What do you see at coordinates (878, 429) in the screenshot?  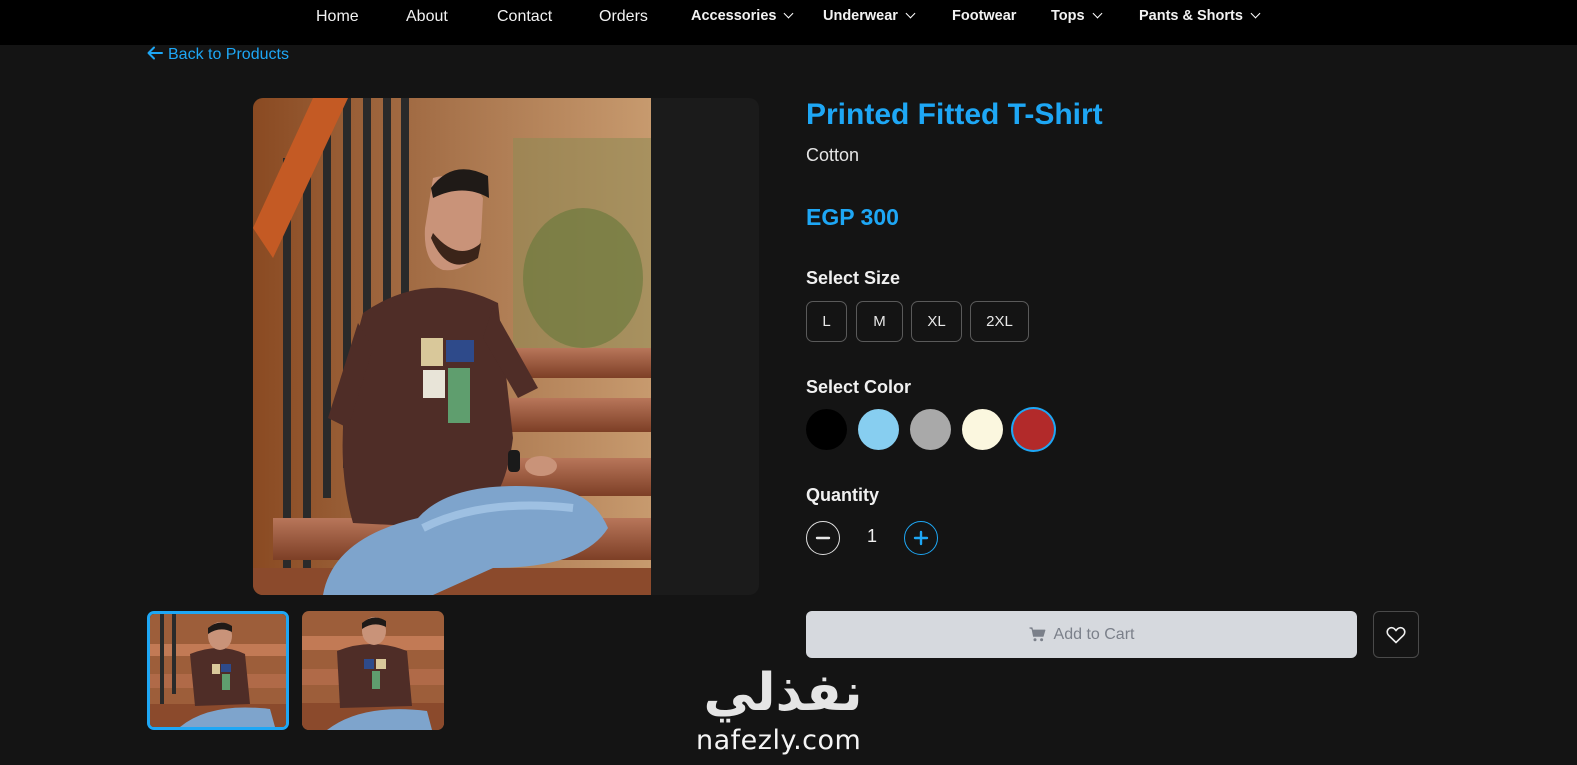 I see `color-swatch-light-blue` at bounding box center [878, 429].